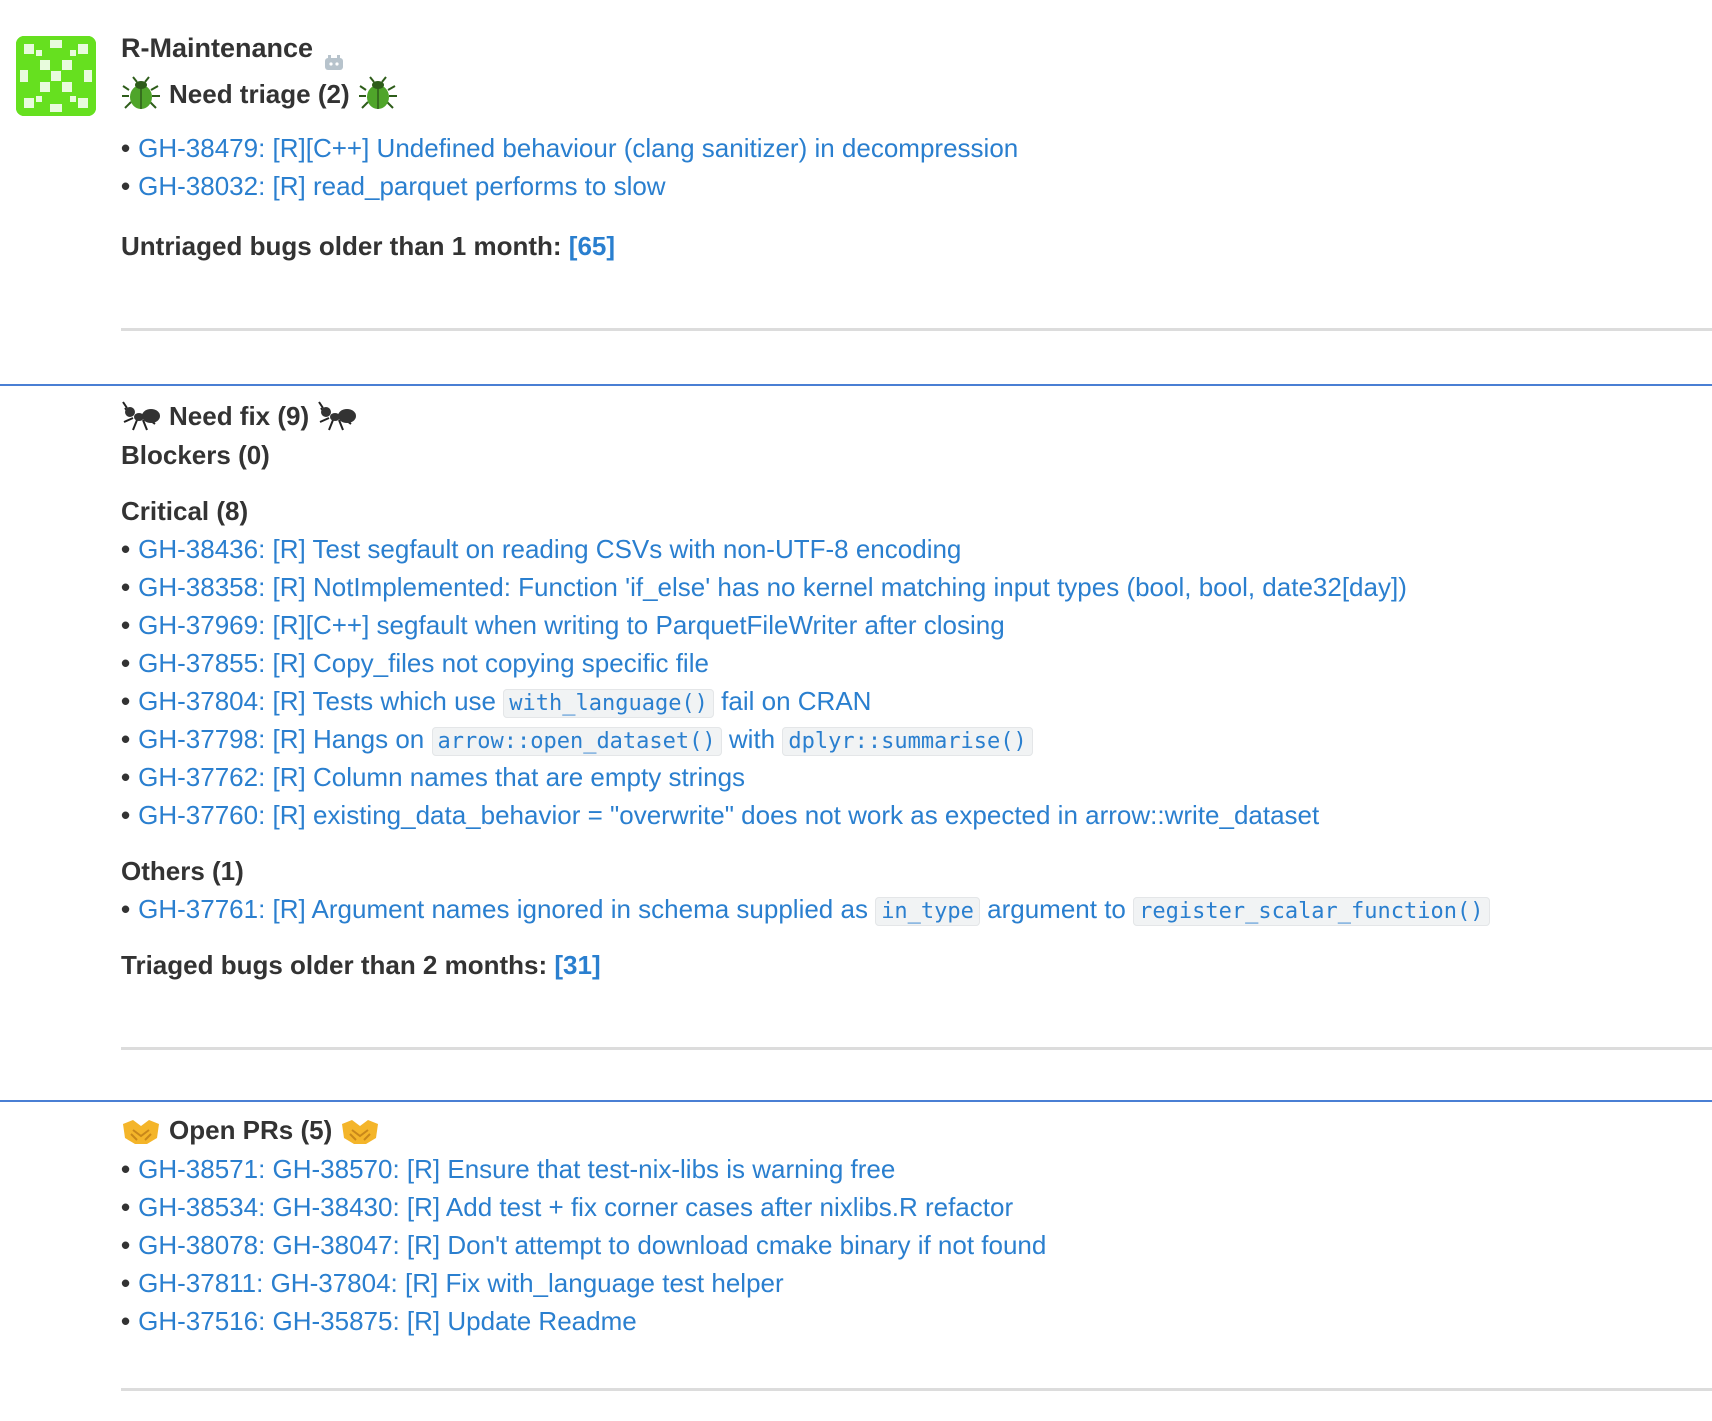 The width and height of the screenshot is (1712, 1421). I want to click on sender-name: R-Maintenance, so click(217, 48).